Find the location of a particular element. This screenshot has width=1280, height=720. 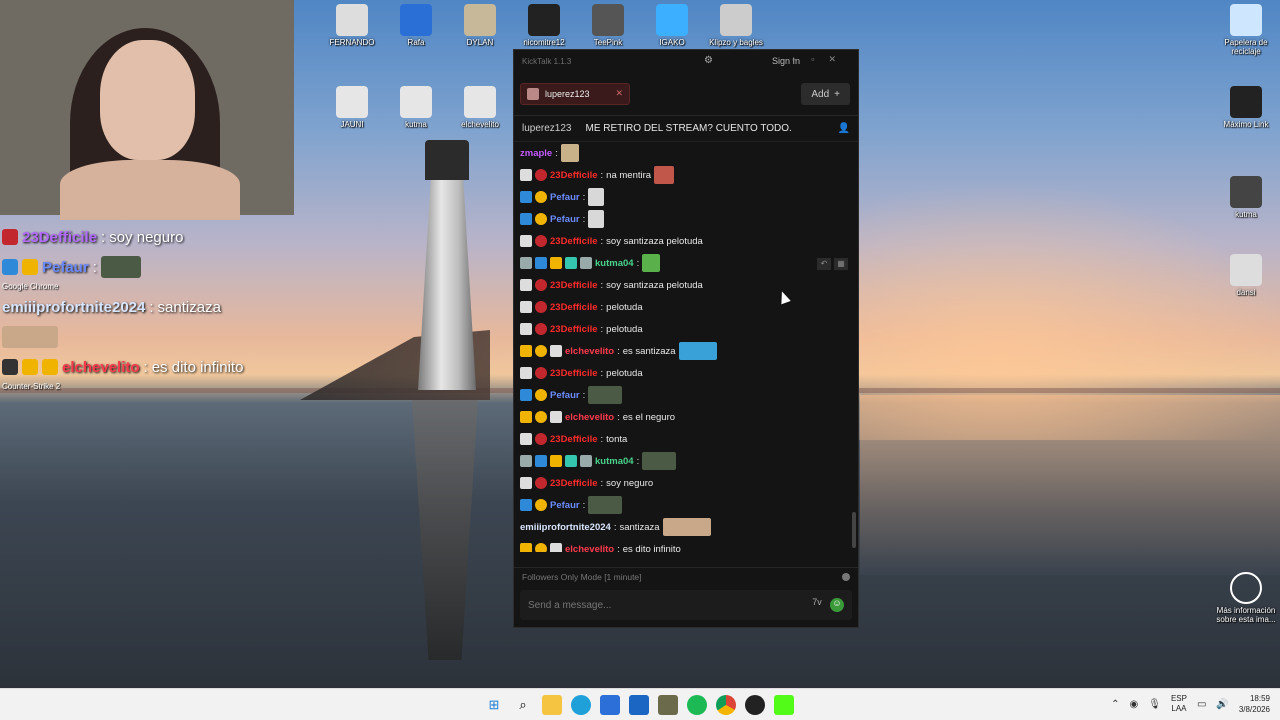

kicktalk-icon is located at coordinates (784, 705).